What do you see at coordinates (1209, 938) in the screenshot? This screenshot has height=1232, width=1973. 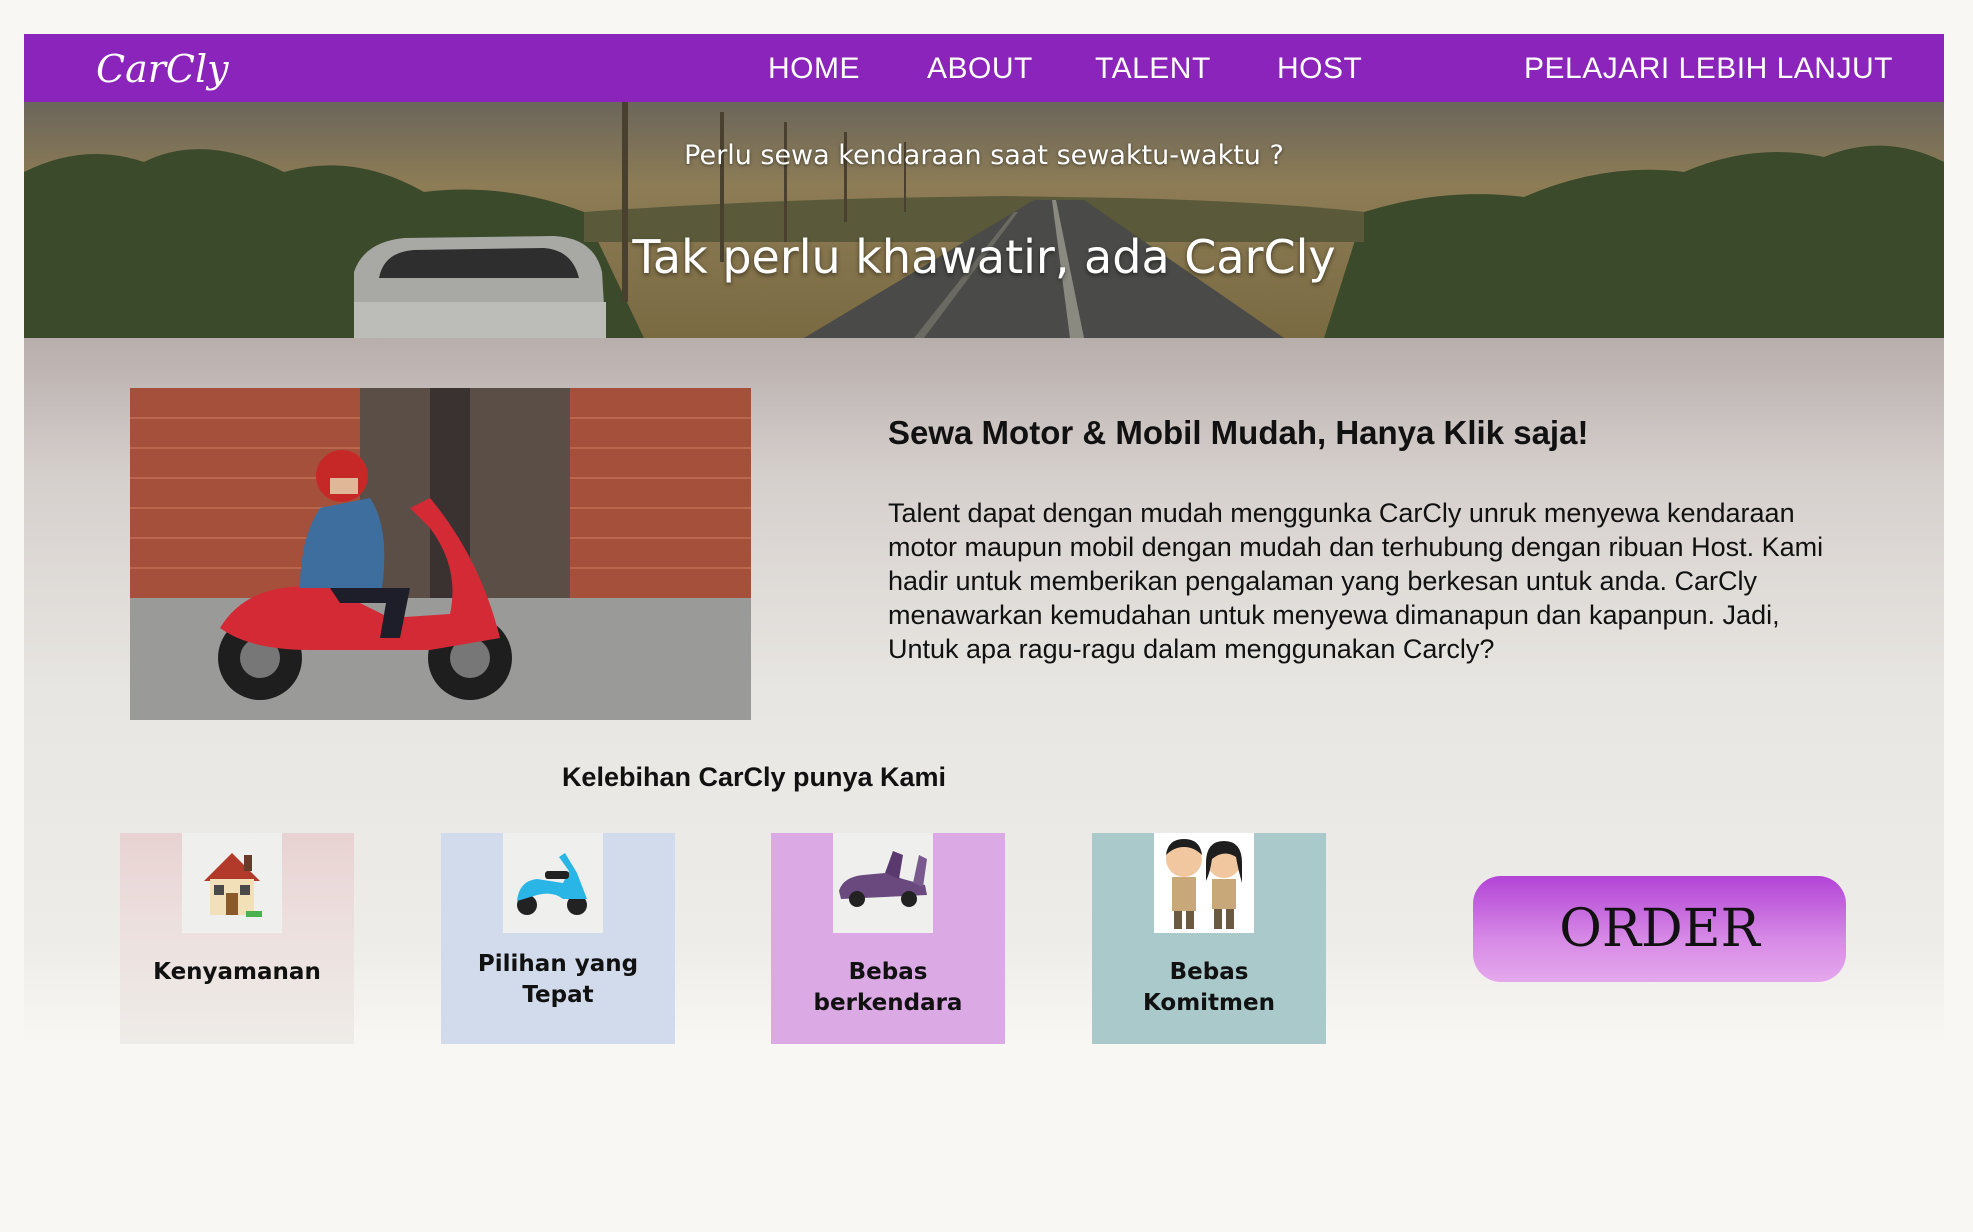 I see `feature-card-no-commitment: Bebas Komitmen` at bounding box center [1209, 938].